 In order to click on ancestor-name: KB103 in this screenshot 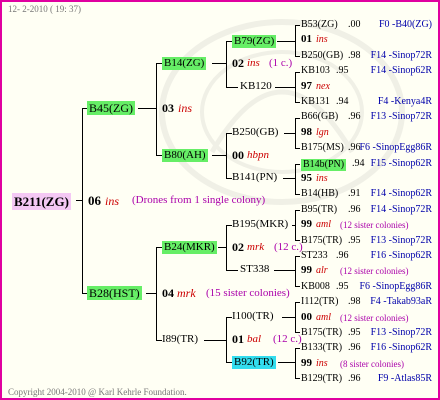, I will do `click(315, 71)`.